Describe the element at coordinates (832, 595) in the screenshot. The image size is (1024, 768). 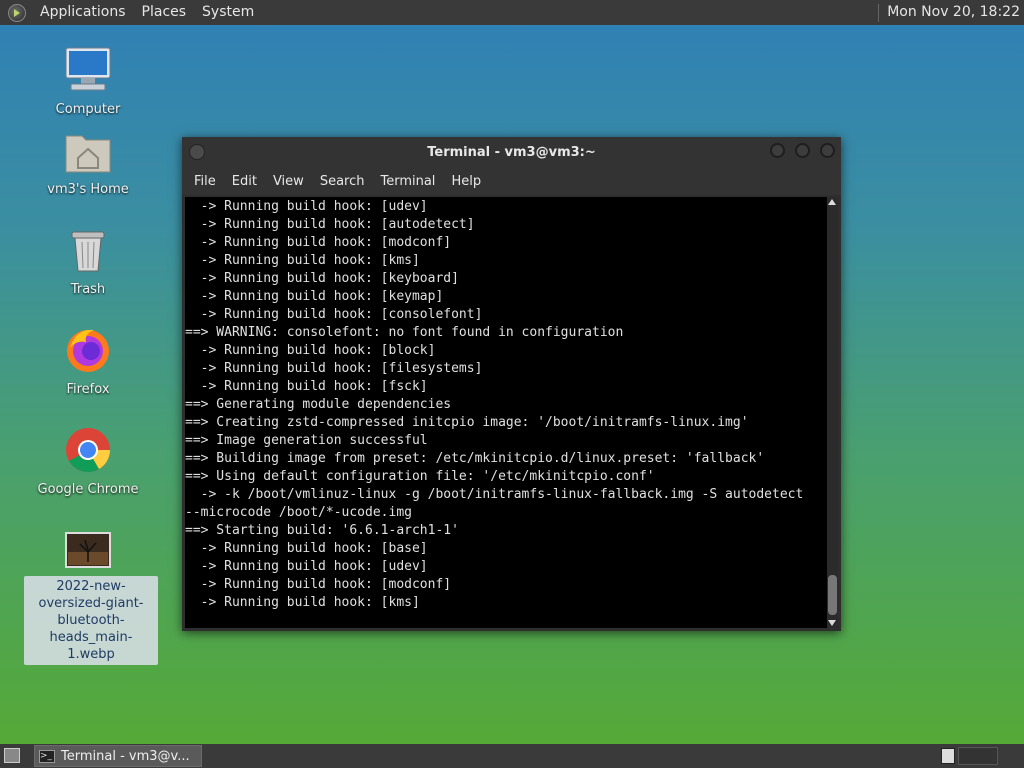
I see `scrollbar-thumb` at that location.